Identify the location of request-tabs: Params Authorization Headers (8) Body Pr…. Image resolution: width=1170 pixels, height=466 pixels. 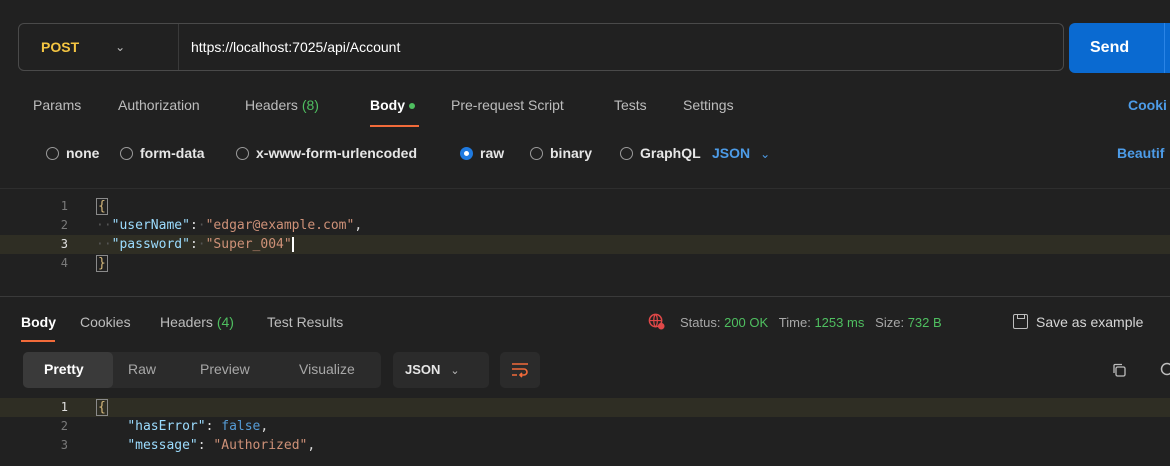
(585, 113).